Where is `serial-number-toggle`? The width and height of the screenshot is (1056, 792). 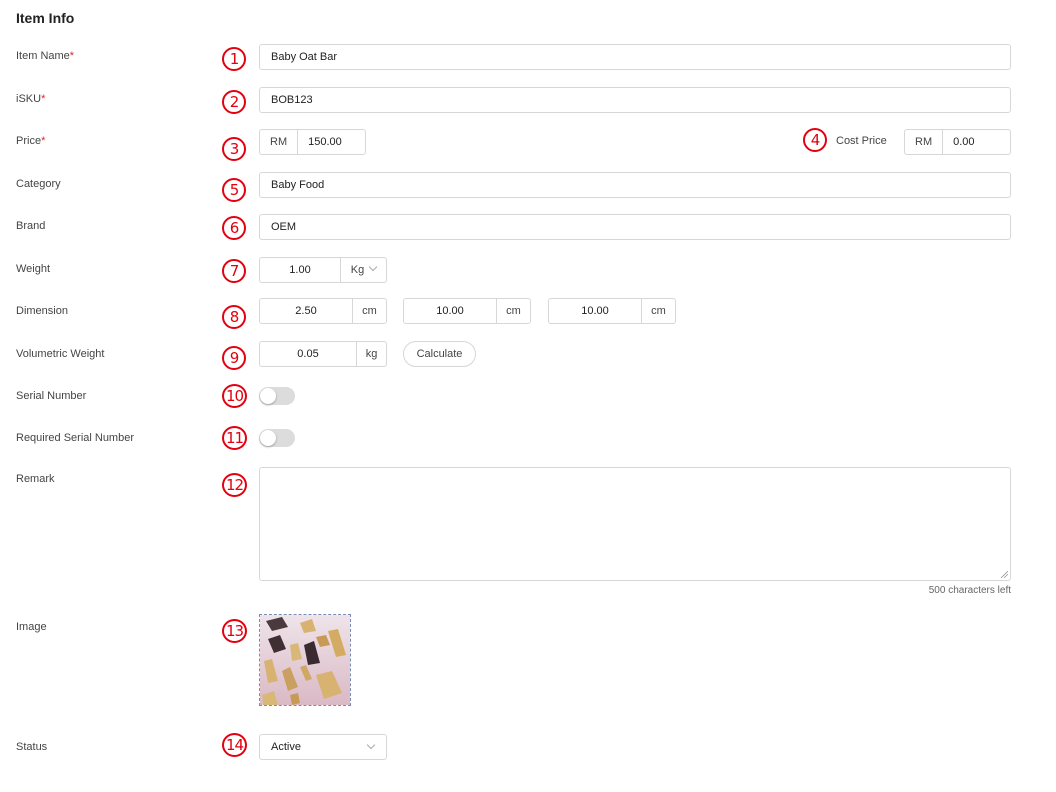 serial-number-toggle is located at coordinates (277, 396).